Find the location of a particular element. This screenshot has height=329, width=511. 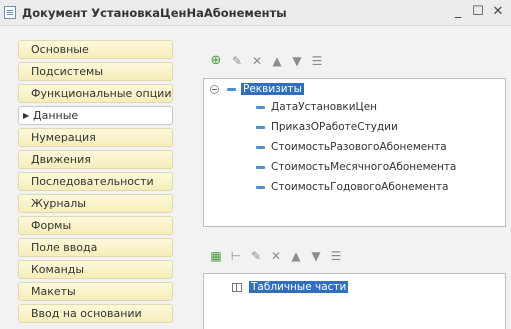

title-bar: Документ УстановкаЦенНаАбонементы _ ☐ ✕ is located at coordinates (255, 13).